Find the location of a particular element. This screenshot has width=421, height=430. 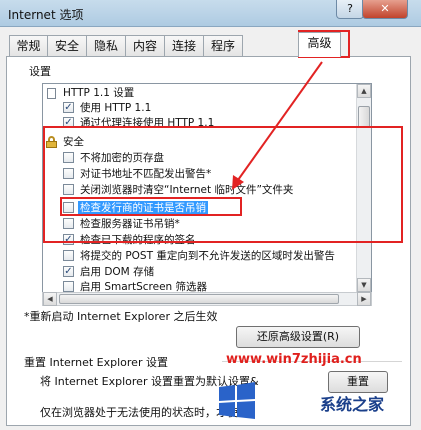

tab-content: 内容 is located at coordinates (145, 45).